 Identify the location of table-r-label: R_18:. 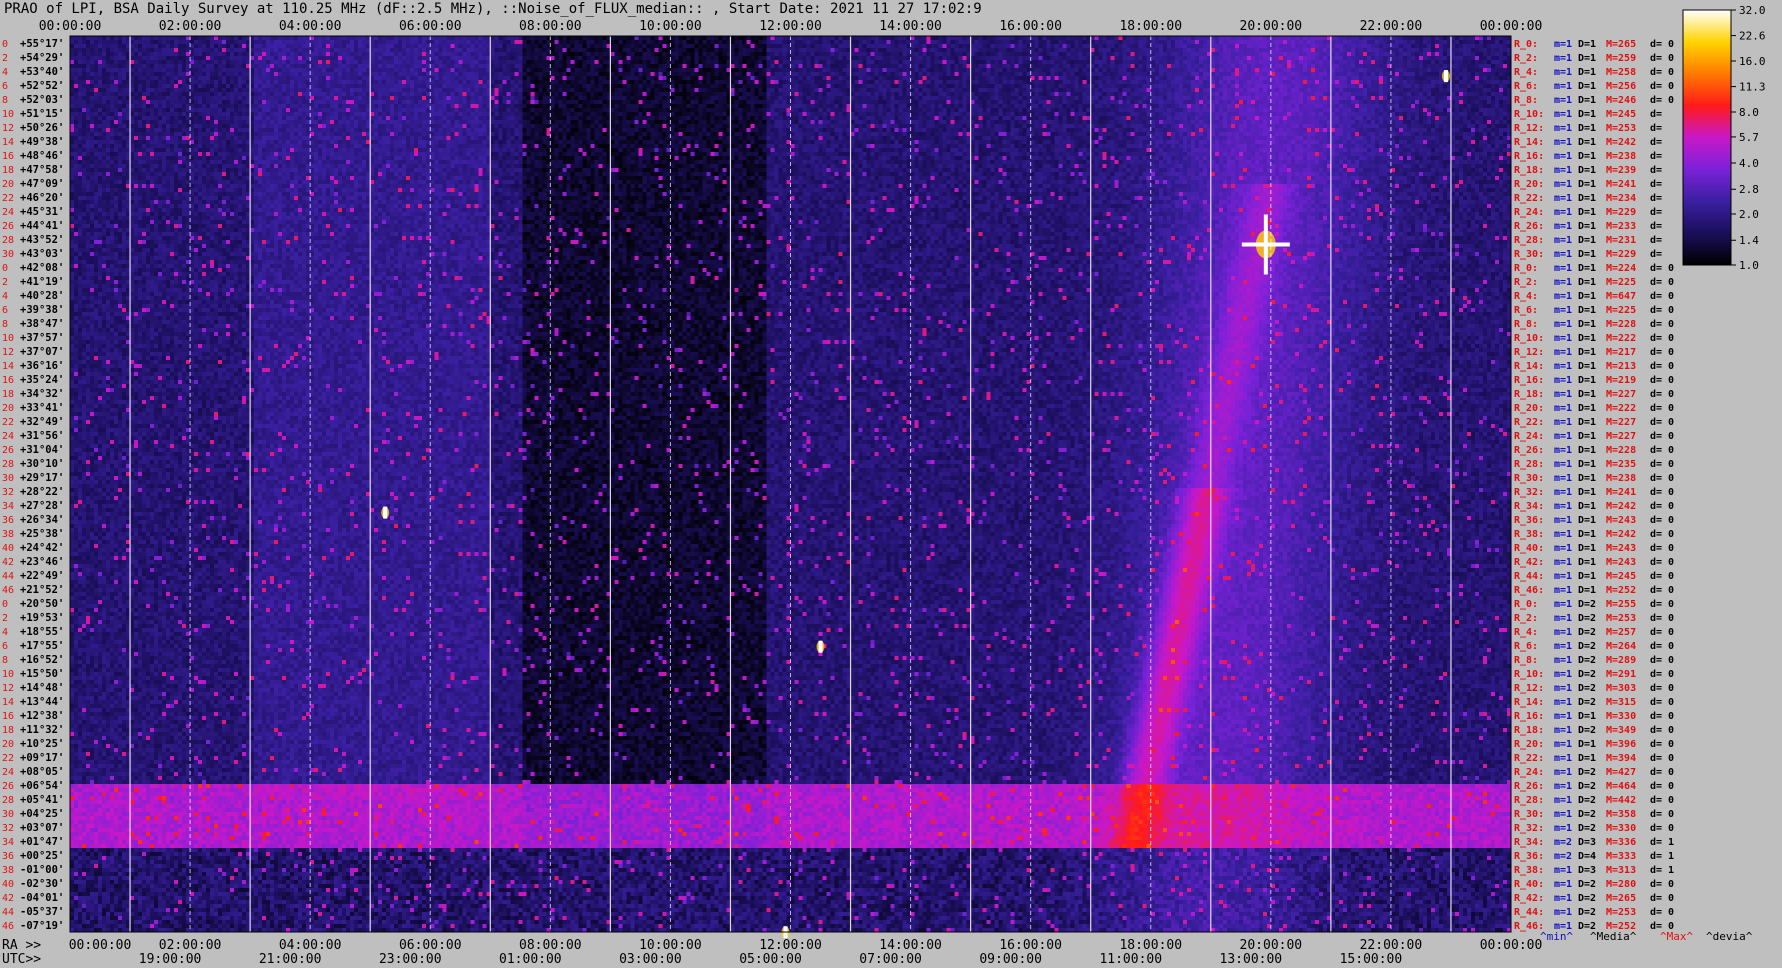
(1529, 170).